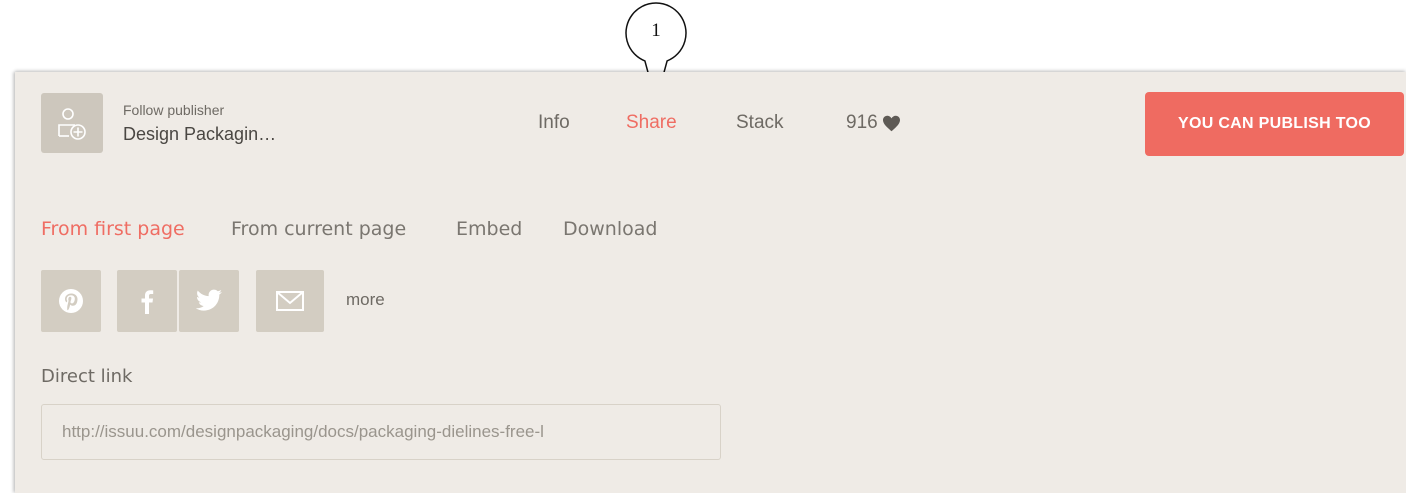 The image size is (1406, 493). I want to click on tab-stack: Stack, so click(760, 123).